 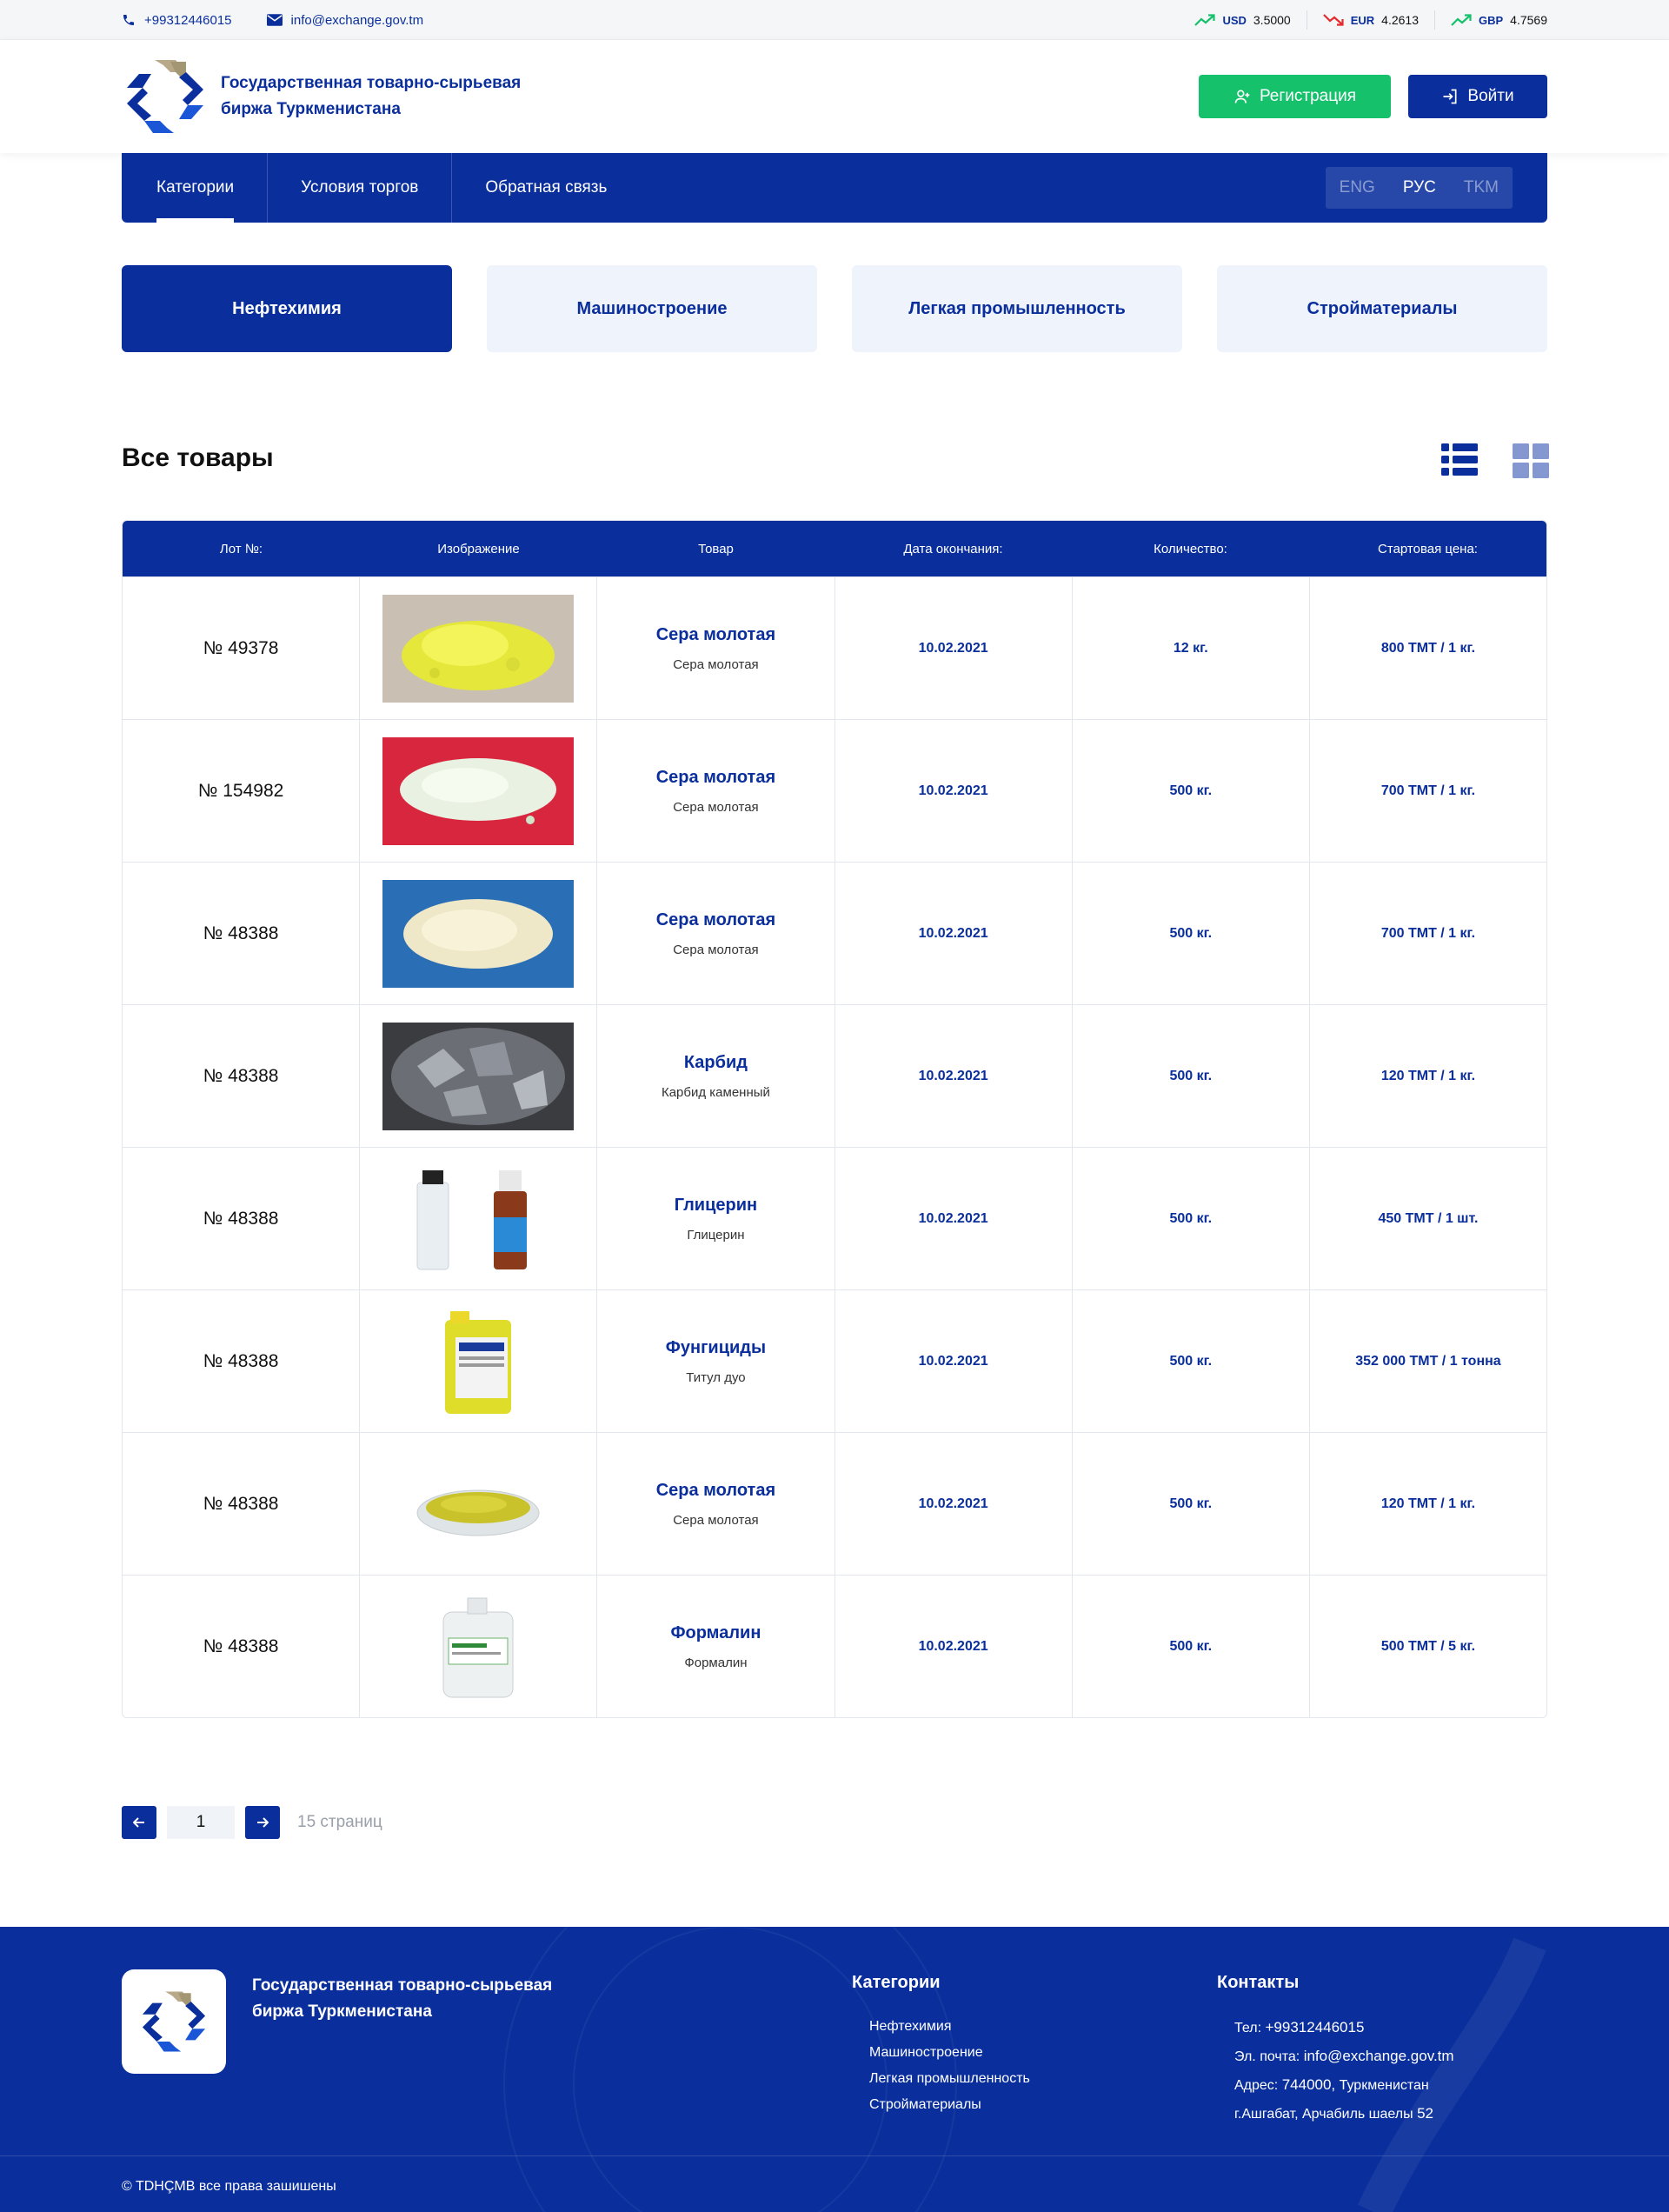 I want to click on footer-divider, so click(x=834, y=2156).